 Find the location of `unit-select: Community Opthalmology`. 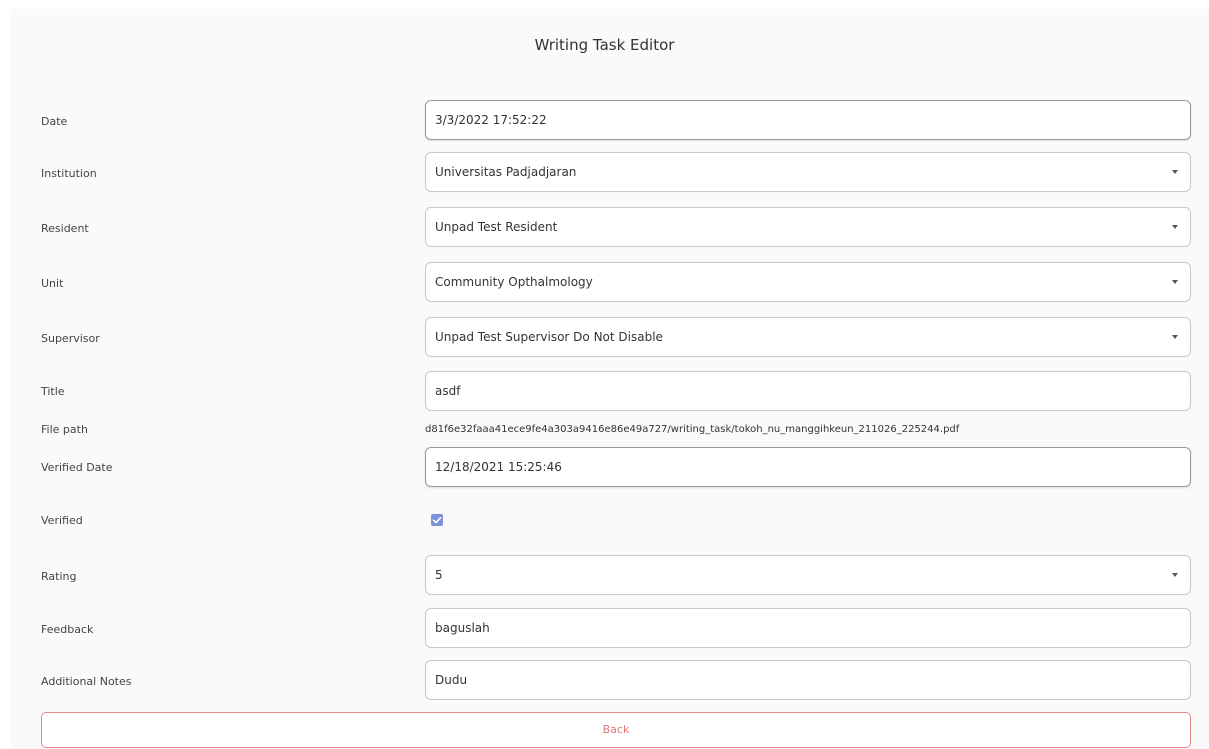

unit-select: Community Opthalmology is located at coordinates (808, 282).